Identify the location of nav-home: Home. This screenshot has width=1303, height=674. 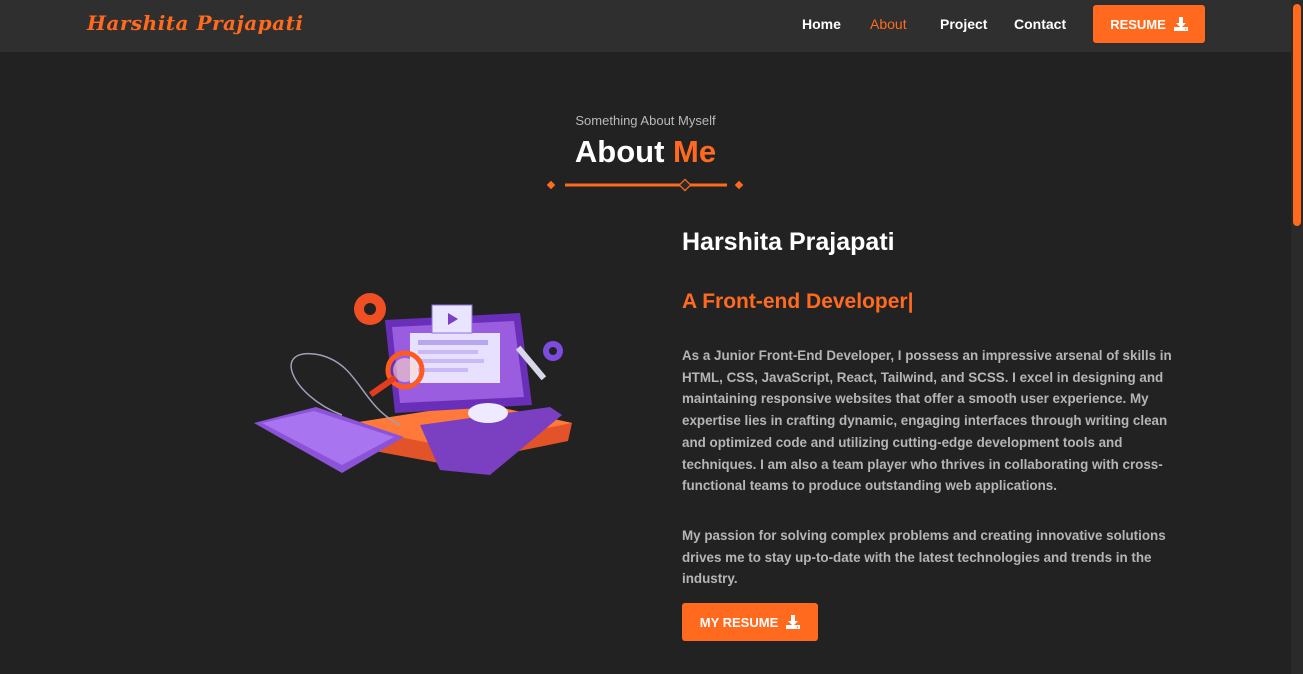
(821, 24).